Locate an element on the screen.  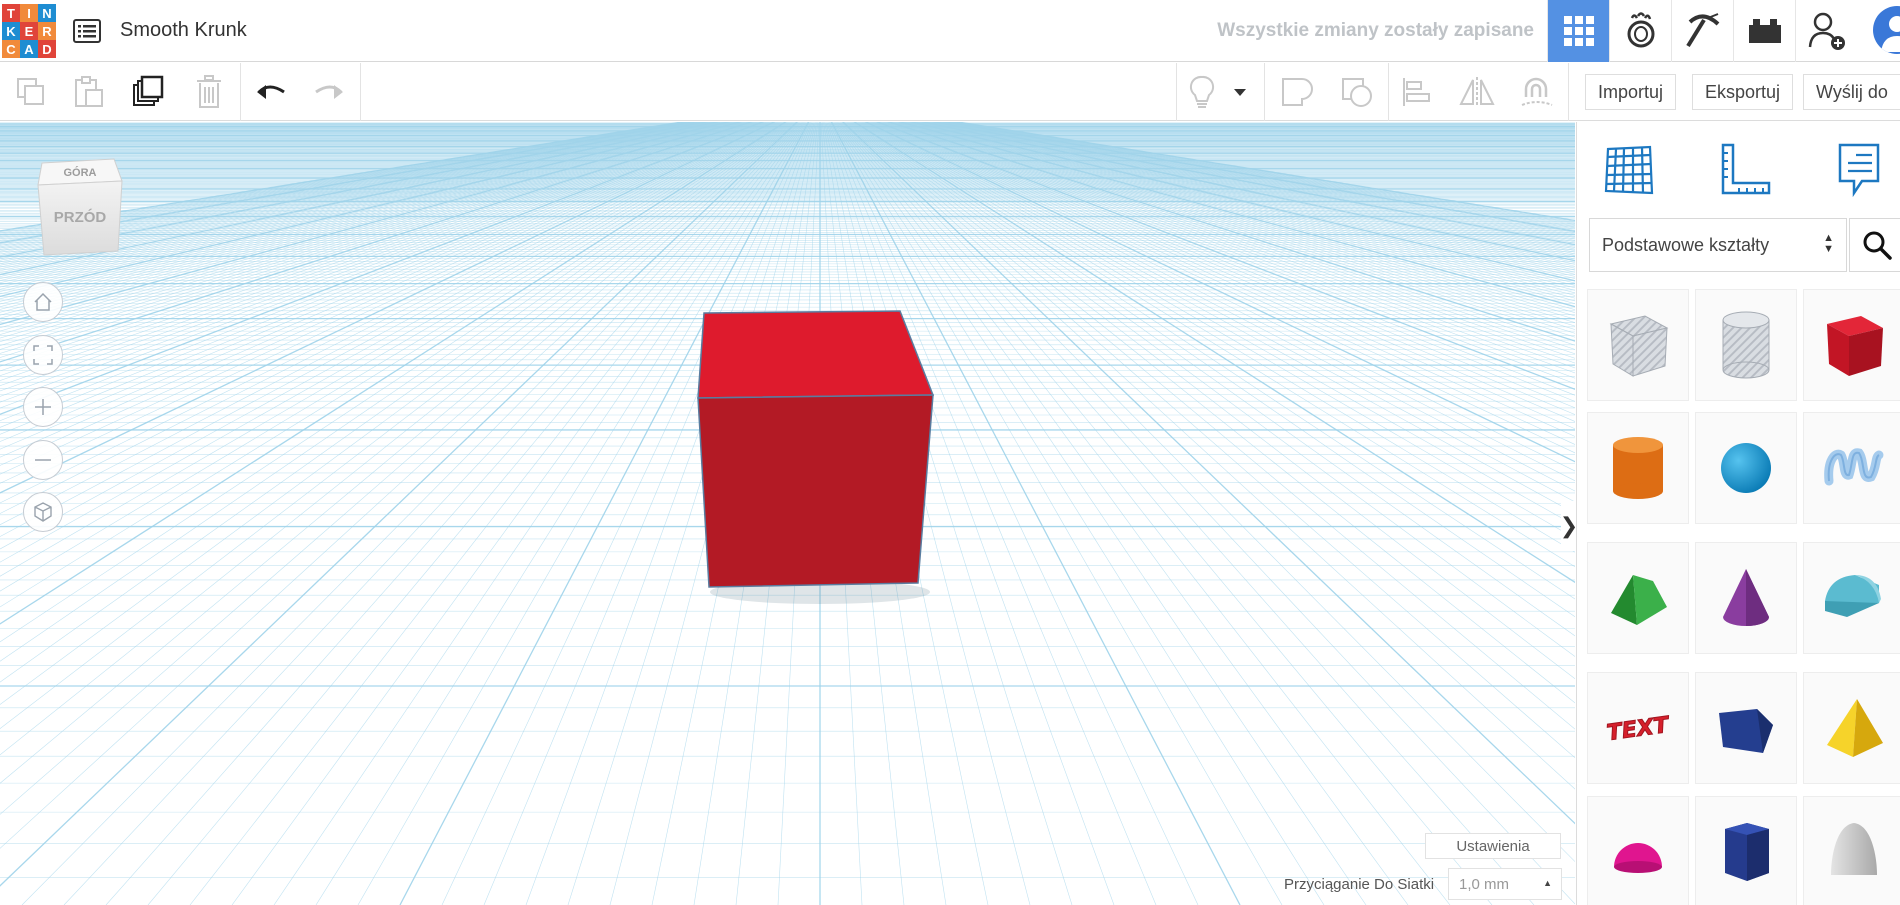
paste-button is located at coordinates (89, 92).